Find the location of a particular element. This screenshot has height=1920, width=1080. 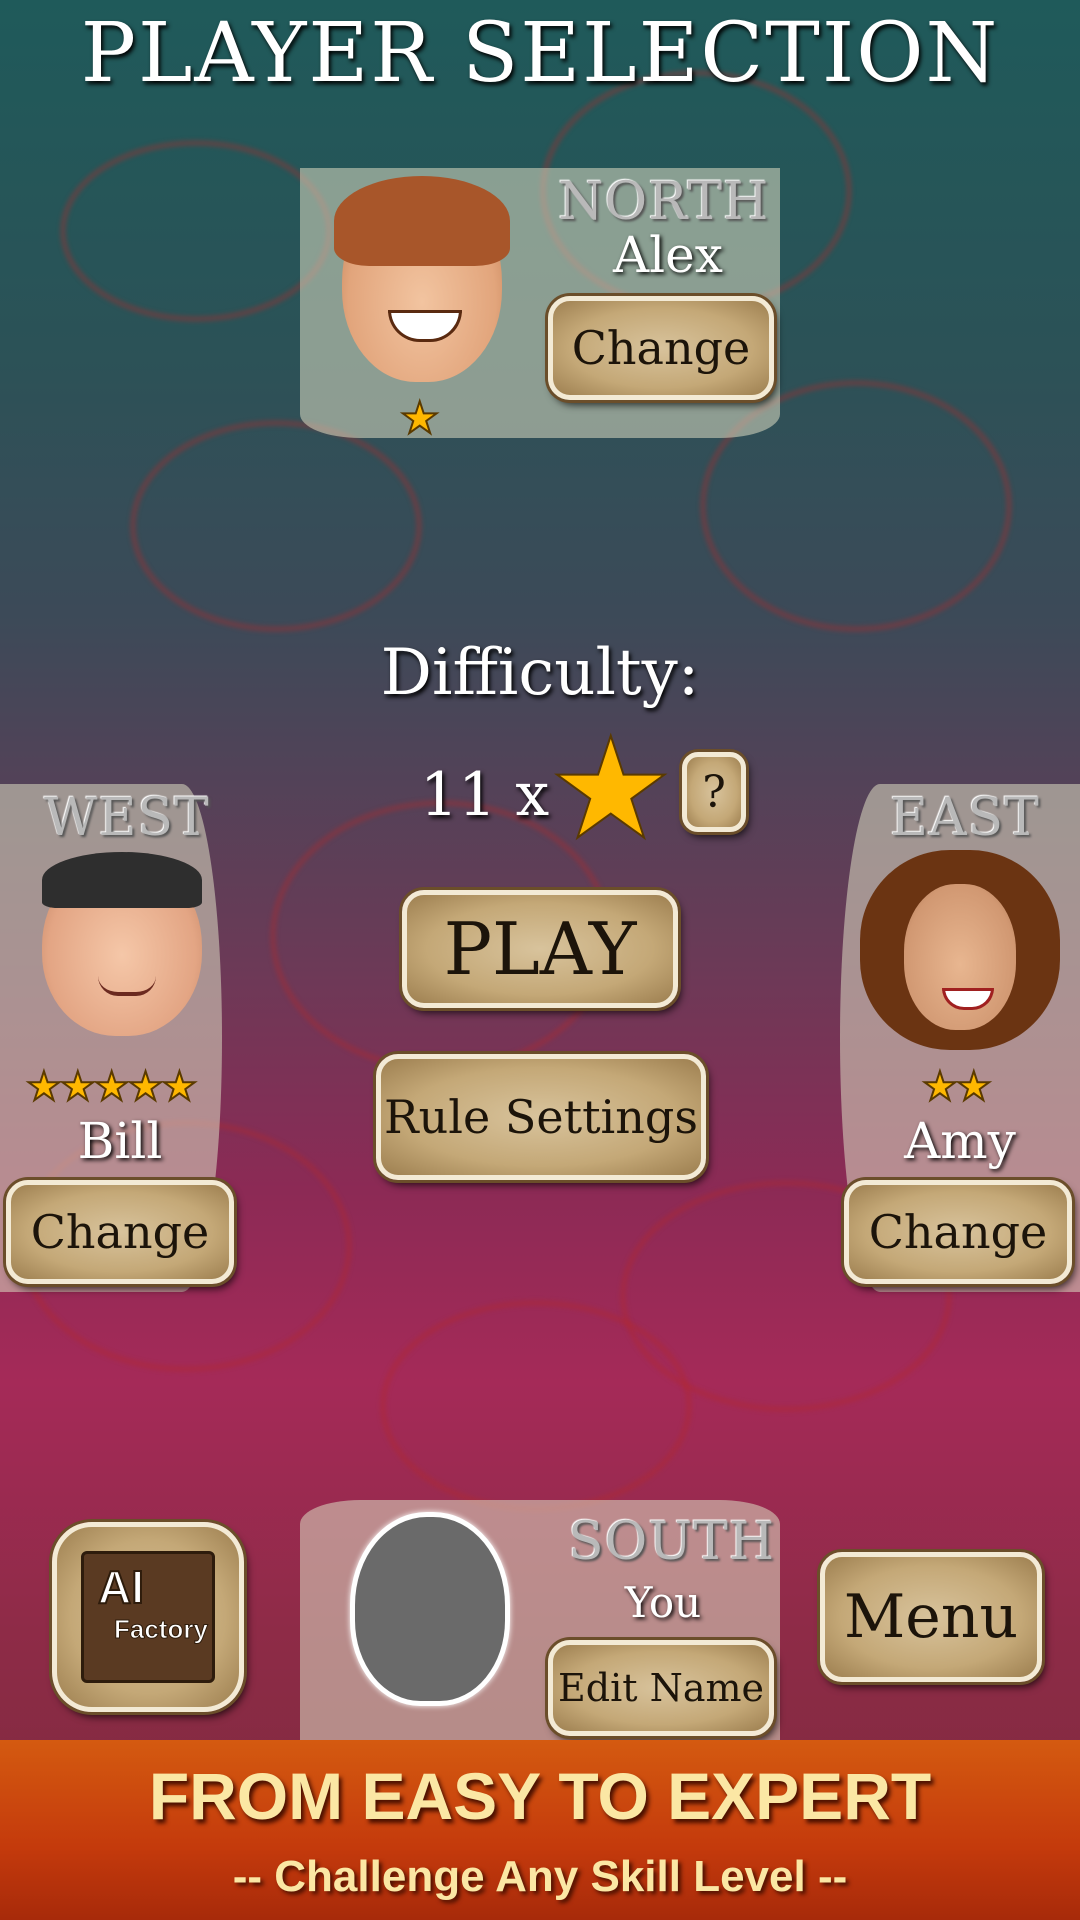

rule-settings-label: Rule Settings is located at coordinates (541, 1117).